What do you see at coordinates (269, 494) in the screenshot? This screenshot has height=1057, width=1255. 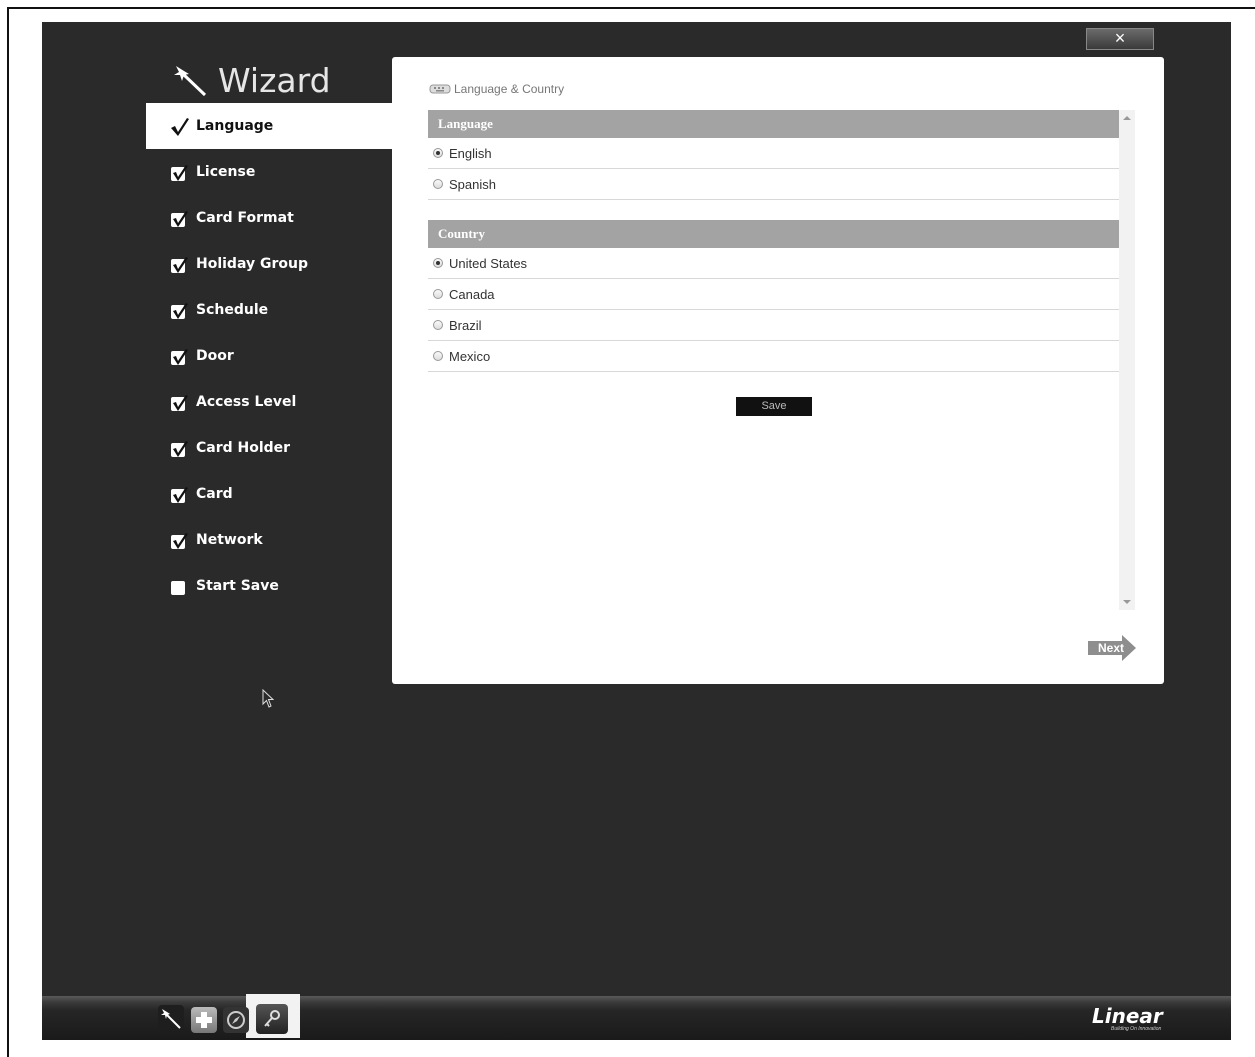 I see `wizard-step-card: Card` at bounding box center [269, 494].